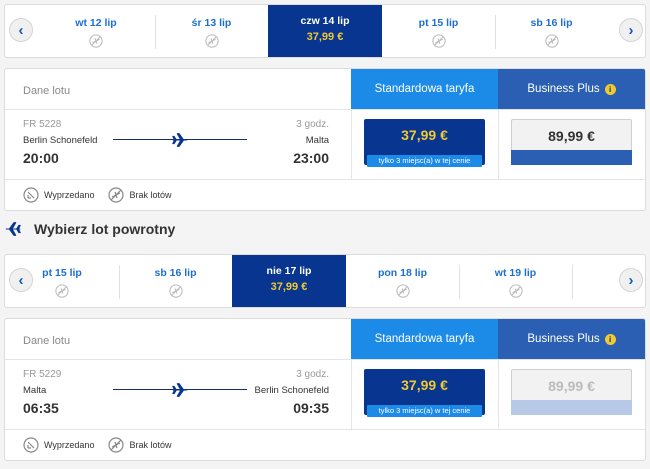 The height and width of the screenshot is (469, 650). What do you see at coordinates (291, 390) in the screenshot?
I see `destination-airport: Berlin Schonefeld` at bounding box center [291, 390].